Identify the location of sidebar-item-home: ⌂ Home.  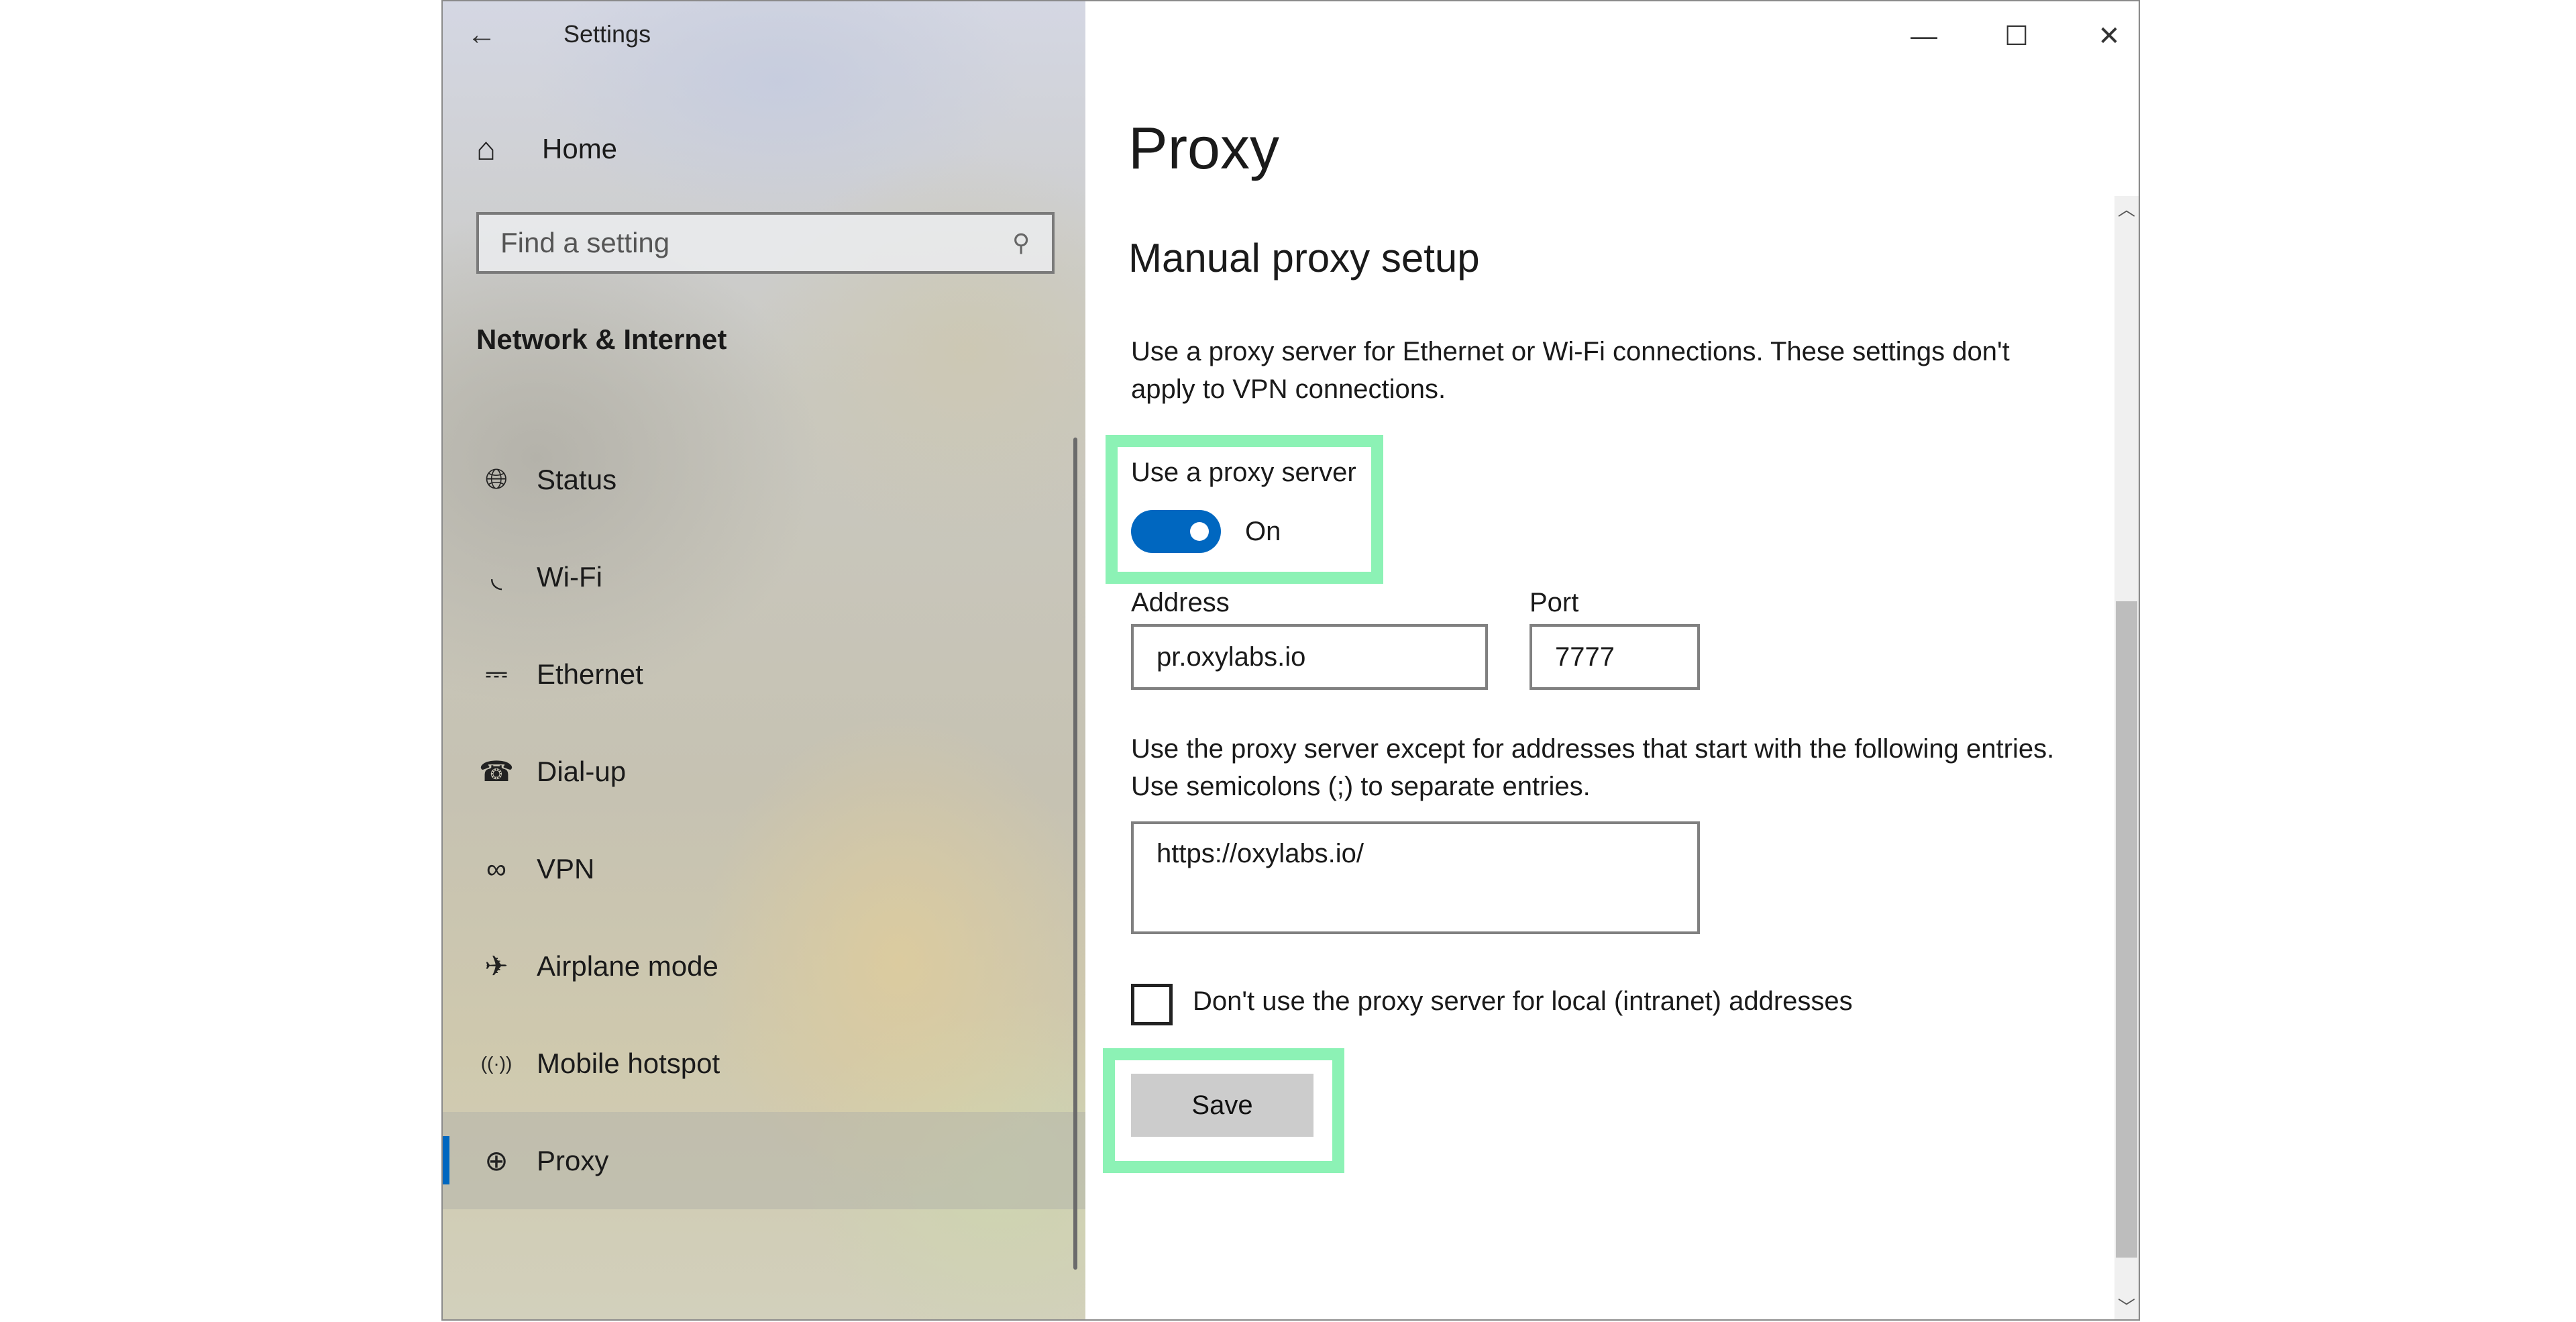
(546, 149).